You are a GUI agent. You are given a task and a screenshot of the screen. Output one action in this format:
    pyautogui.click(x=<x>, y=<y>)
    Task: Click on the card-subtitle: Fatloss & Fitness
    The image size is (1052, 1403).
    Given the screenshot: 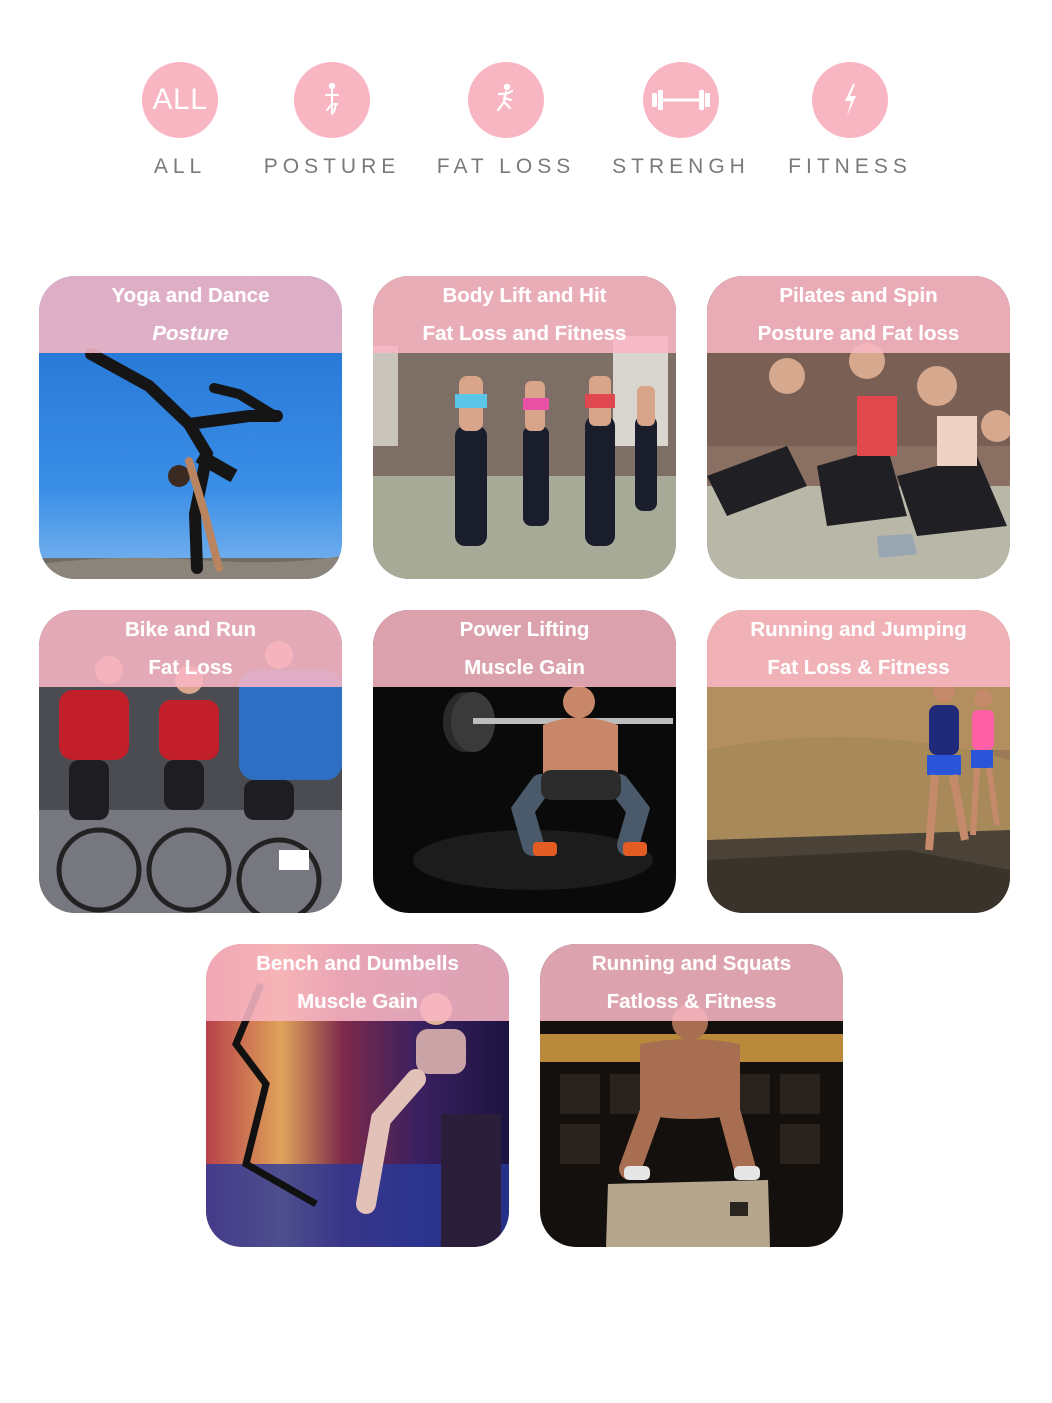 What is the action you would take?
    pyautogui.click(x=691, y=1001)
    